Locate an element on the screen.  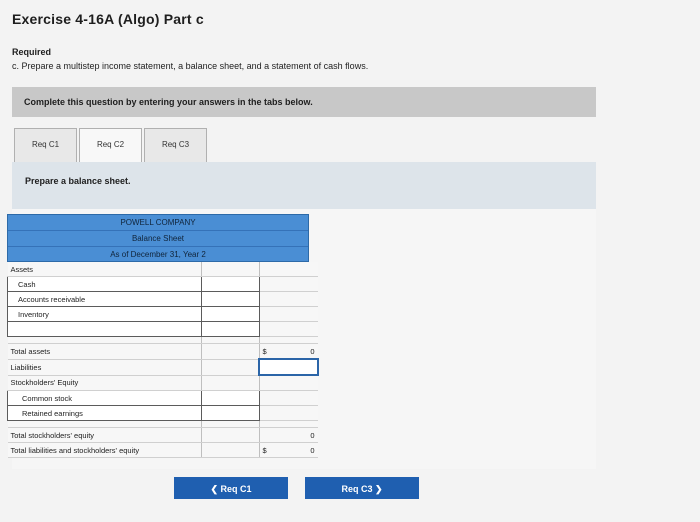
retained-earnings-amount-input is located at coordinates (230, 413).